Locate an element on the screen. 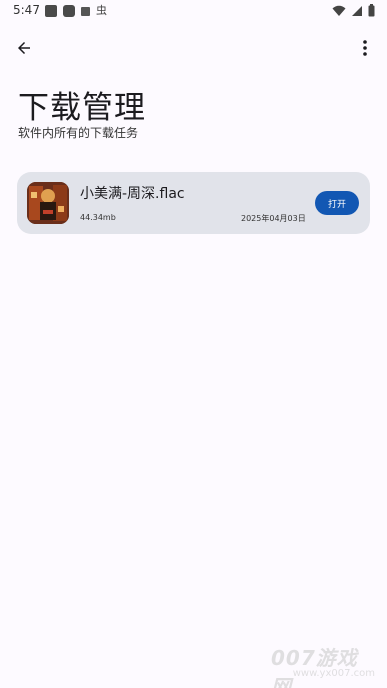 The image size is (387, 688). album-art-icon is located at coordinates (48, 203).